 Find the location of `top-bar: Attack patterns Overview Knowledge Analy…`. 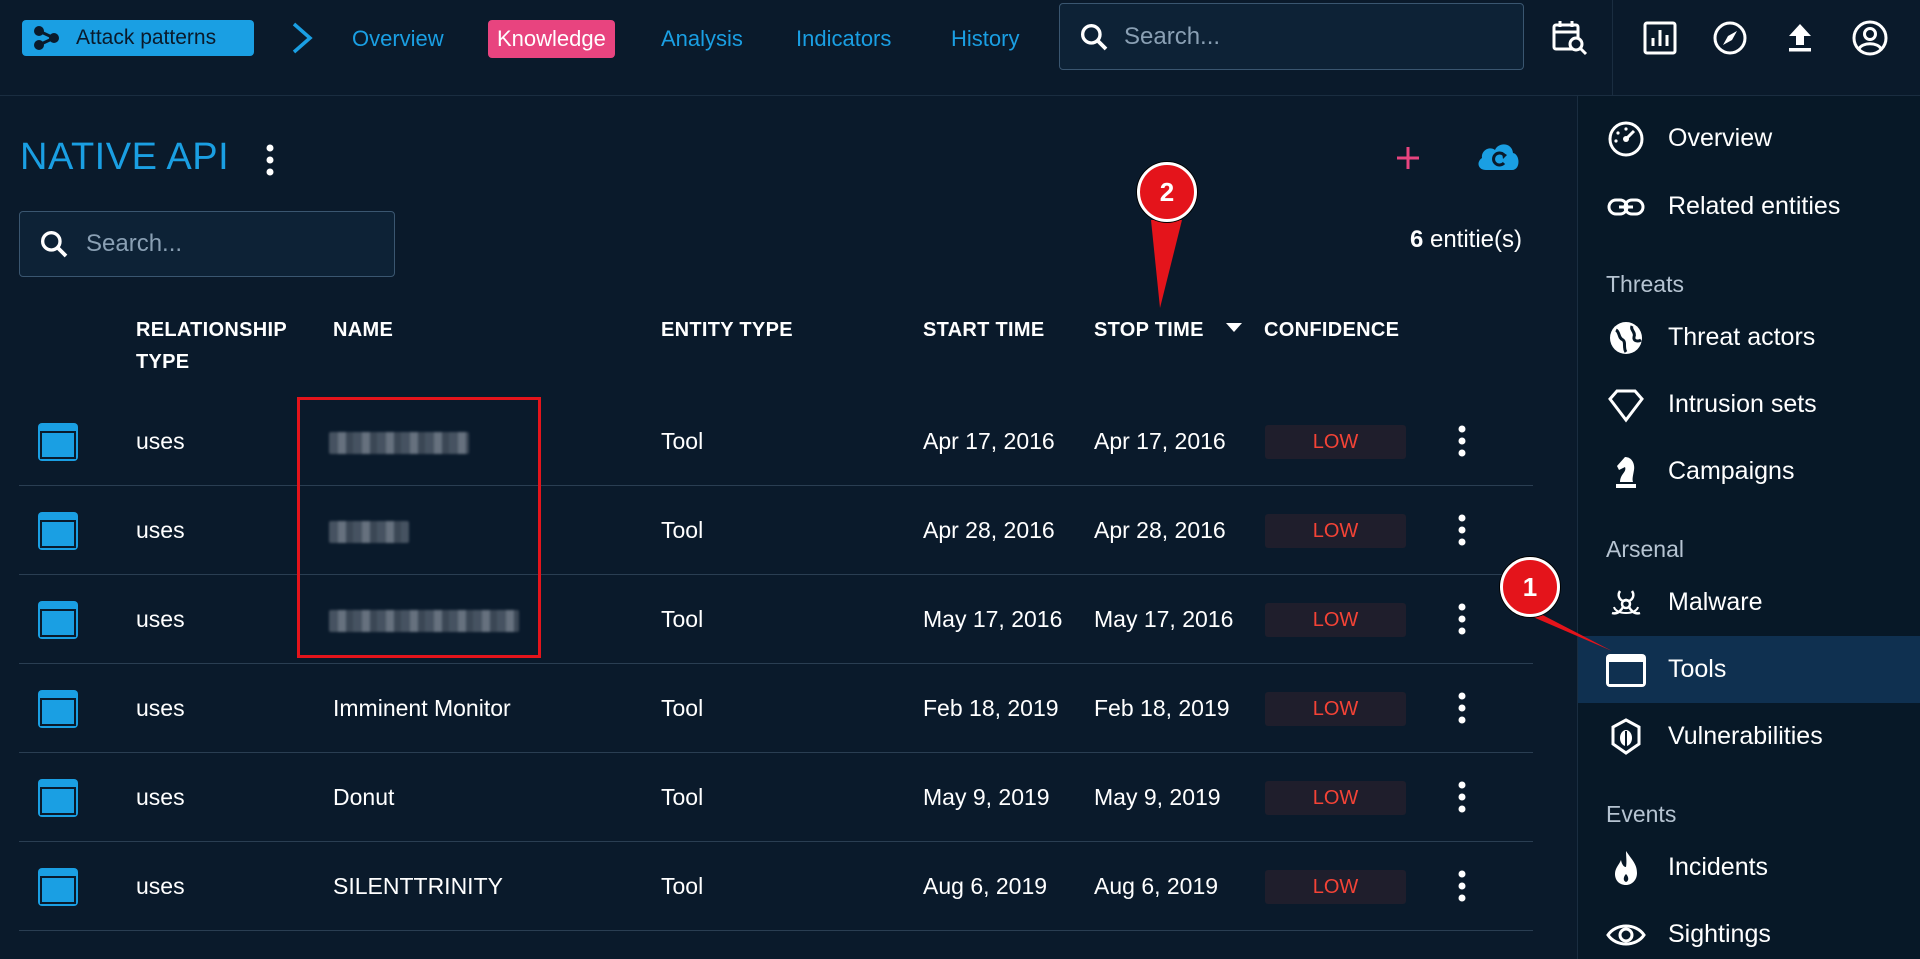

top-bar: Attack patterns Overview Knowledge Analy… is located at coordinates (960, 48).